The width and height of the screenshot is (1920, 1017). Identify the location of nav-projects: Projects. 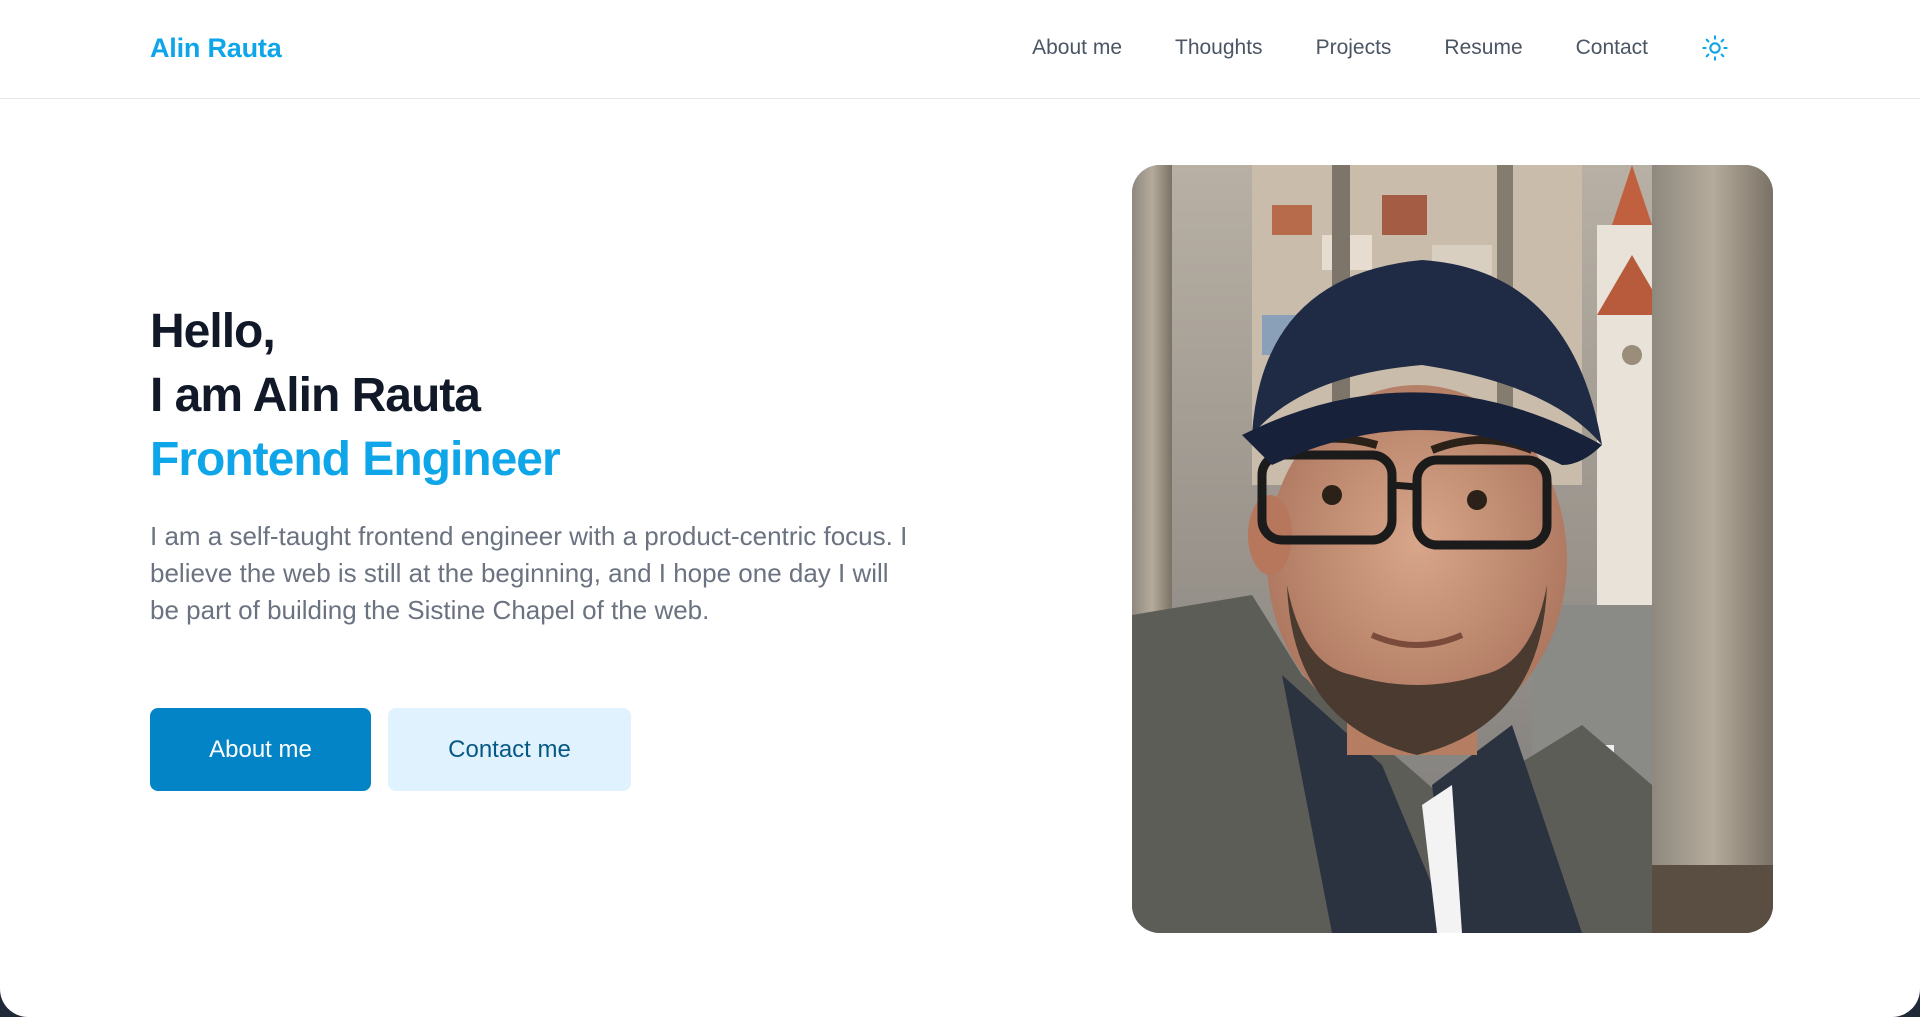
(1354, 48).